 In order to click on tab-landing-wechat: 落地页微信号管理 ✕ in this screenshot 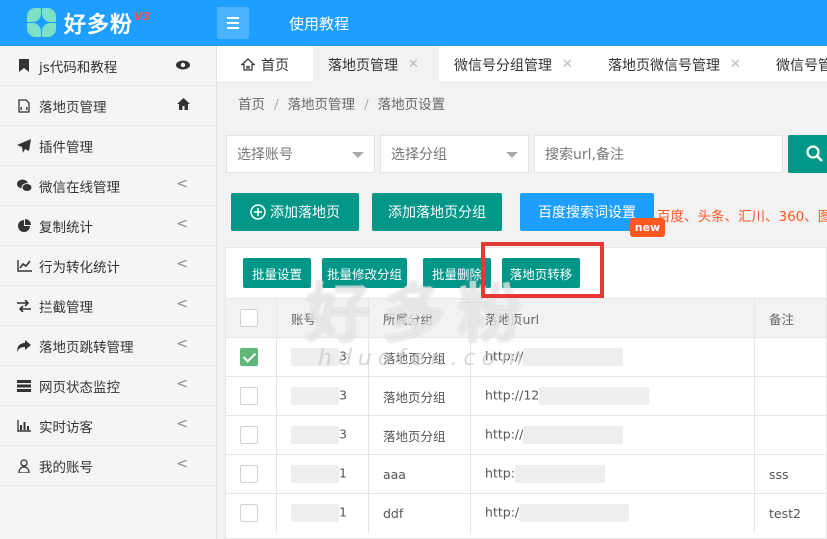, I will do `click(674, 64)`.